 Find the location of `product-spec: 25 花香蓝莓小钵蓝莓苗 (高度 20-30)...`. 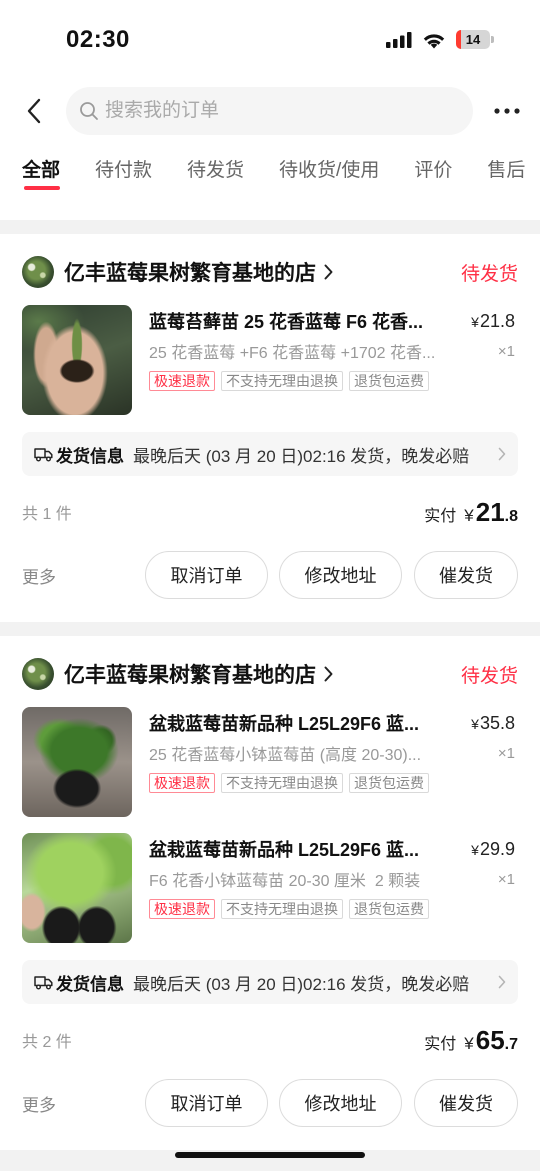

product-spec: 25 花香蓝莓小钵蓝莓苗 (高度 20-30)... is located at coordinates (285, 755).